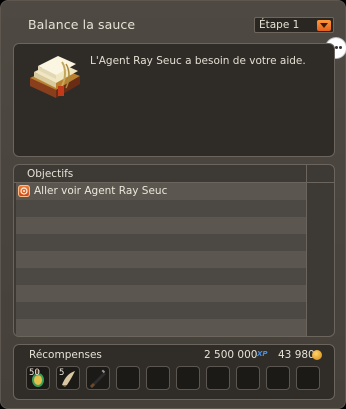 The height and width of the screenshot is (409, 346). I want to click on quest-title: Balance la sauce, so click(82, 24).